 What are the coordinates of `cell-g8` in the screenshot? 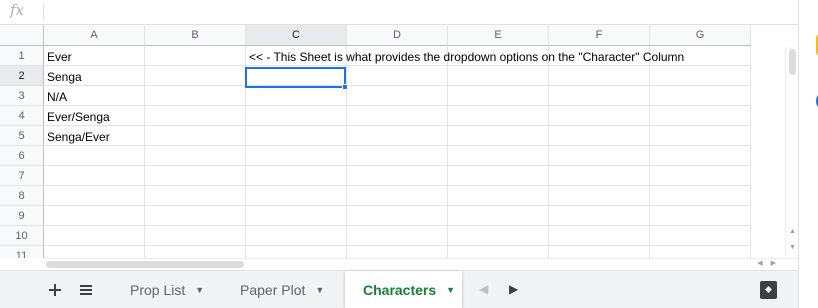 It's located at (700, 196).